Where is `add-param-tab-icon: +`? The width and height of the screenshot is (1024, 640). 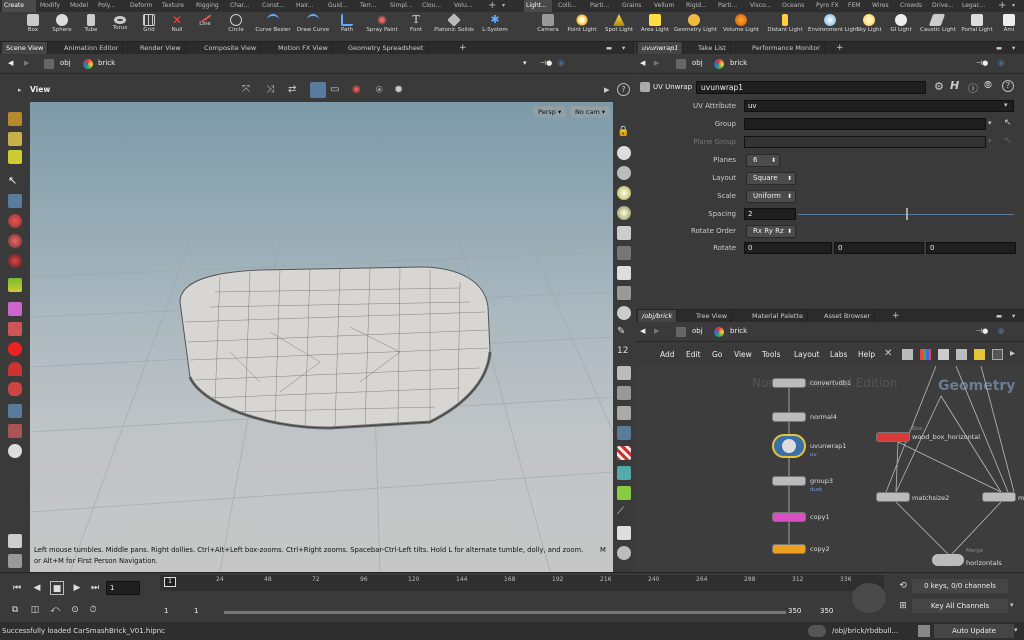 add-param-tab-icon: + is located at coordinates (840, 48).